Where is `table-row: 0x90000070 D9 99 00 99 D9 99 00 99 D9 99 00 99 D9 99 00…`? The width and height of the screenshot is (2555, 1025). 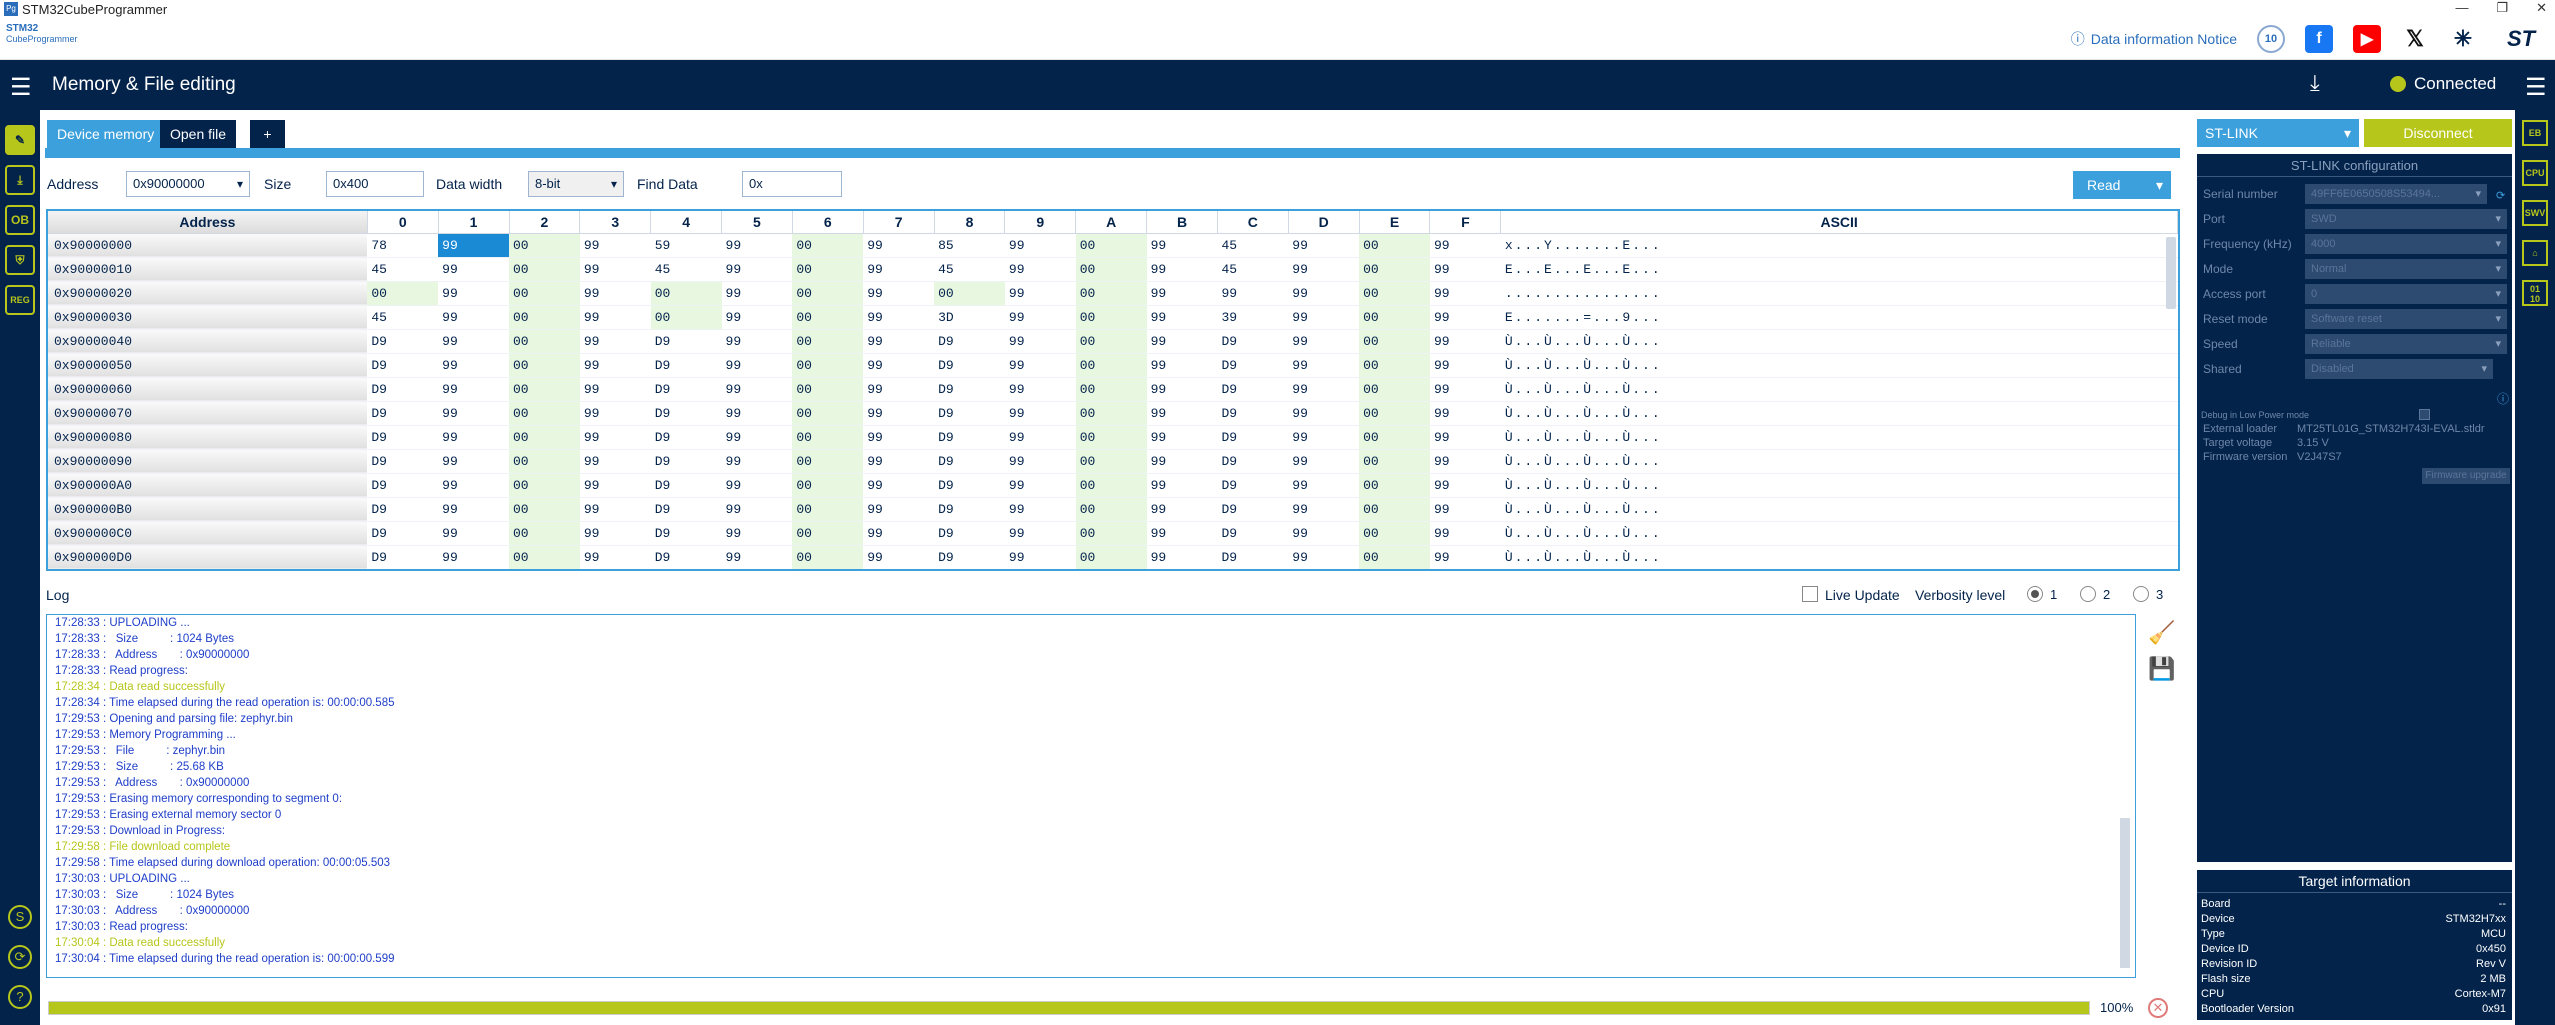 table-row: 0x90000070 D9 99 00 99 D9 99 00 99 D9 99 00 99 D9 99 00… is located at coordinates (1113, 413).